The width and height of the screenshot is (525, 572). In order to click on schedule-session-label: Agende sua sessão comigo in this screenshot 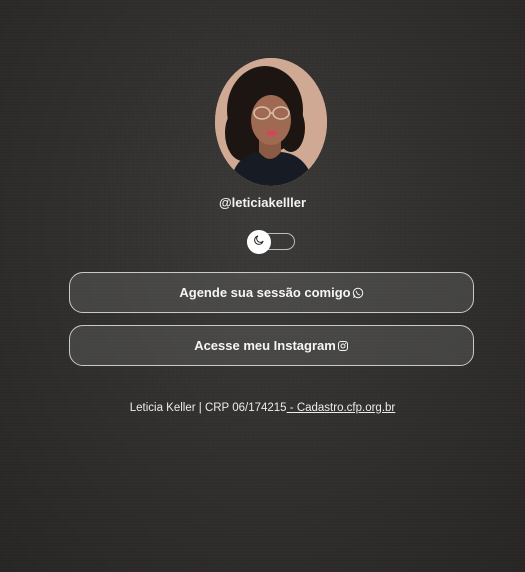, I will do `click(265, 292)`.